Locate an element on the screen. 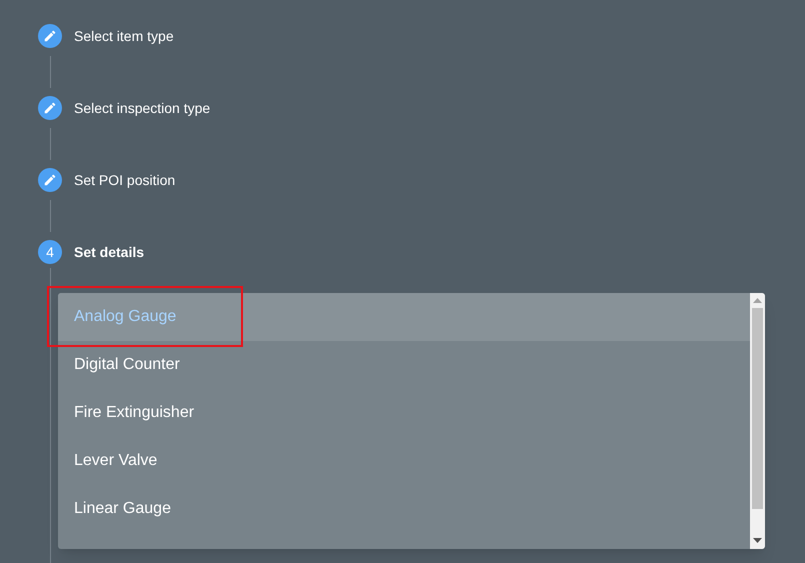 Image resolution: width=805 pixels, height=563 pixels. step-label: Set POI position is located at coordinates (125, 180).